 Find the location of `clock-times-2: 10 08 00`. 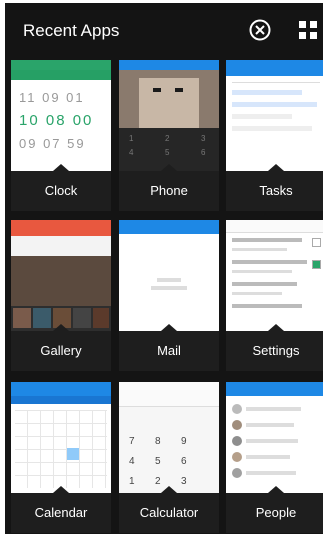

clock-times-2: 10 08 00 is located at coordinates (56, 120).